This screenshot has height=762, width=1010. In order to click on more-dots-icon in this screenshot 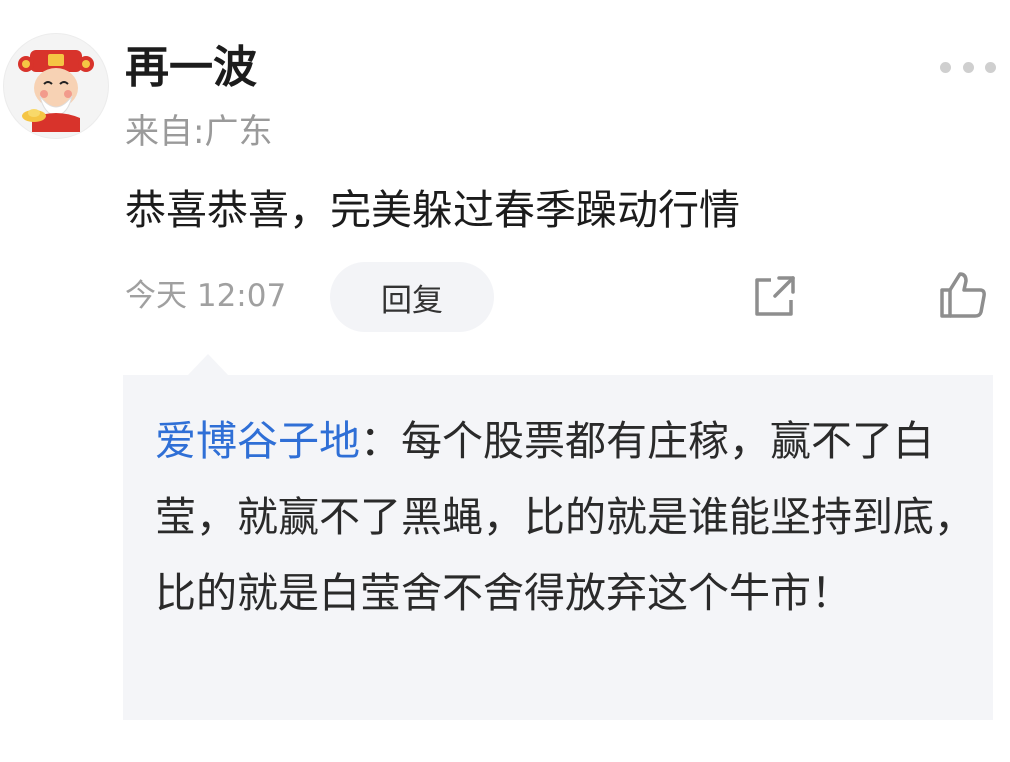, I will do `click(968, 67)`.